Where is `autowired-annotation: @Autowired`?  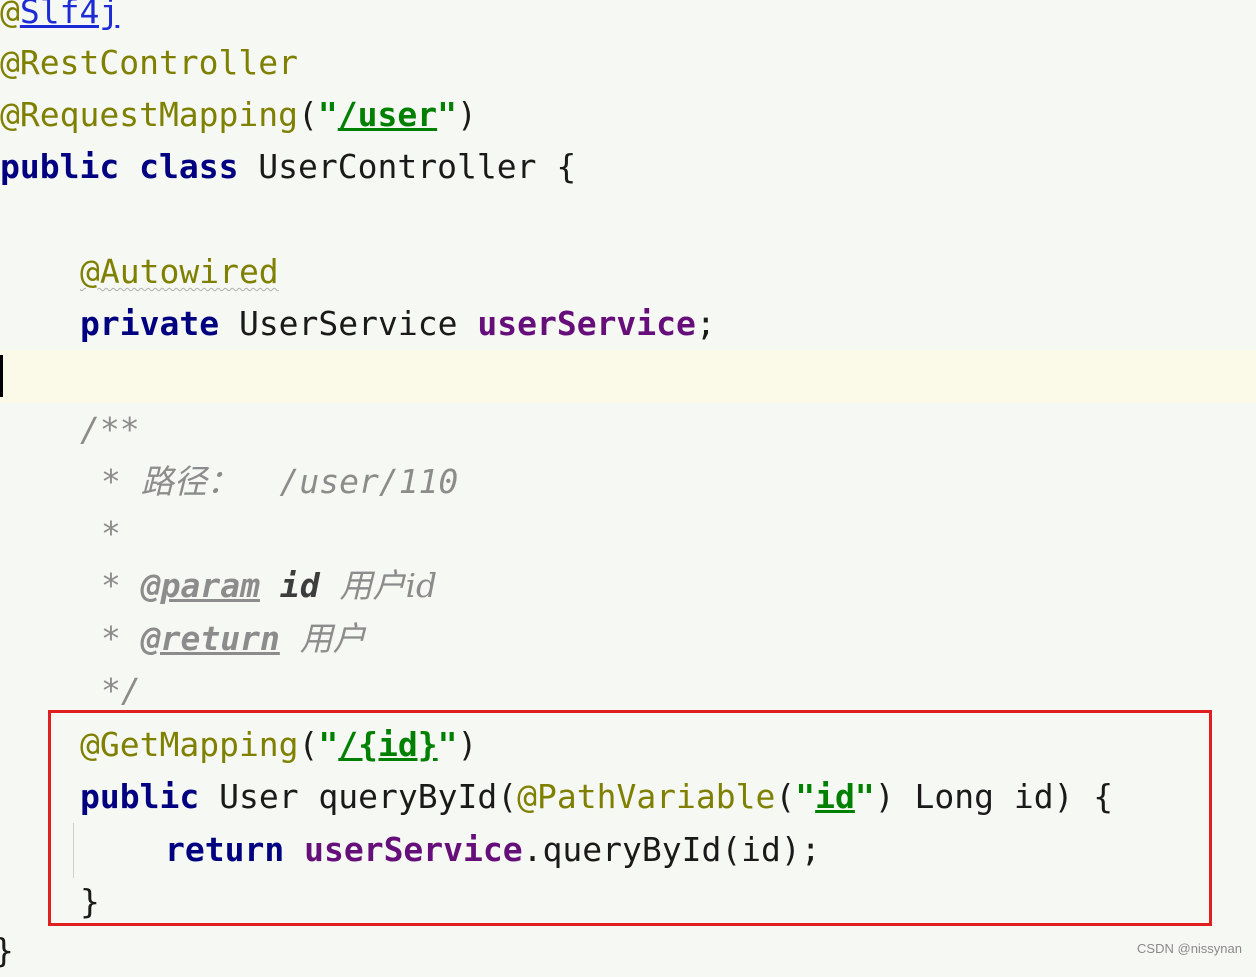
autowired-annotation: @Autowired is located at coordinates (179, 271).